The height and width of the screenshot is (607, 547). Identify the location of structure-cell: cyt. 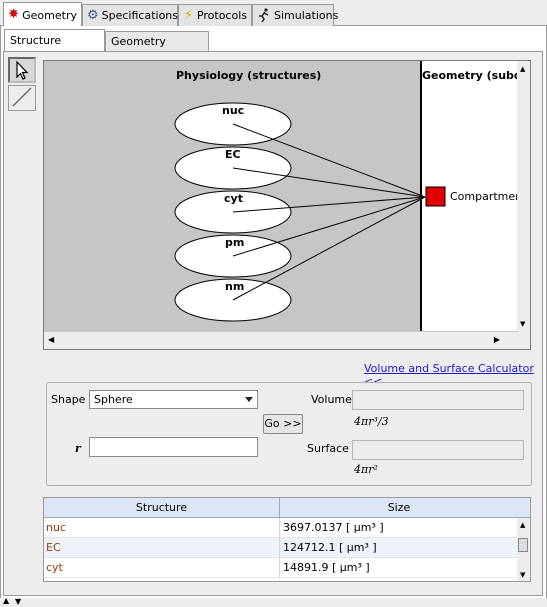
(162, 568).